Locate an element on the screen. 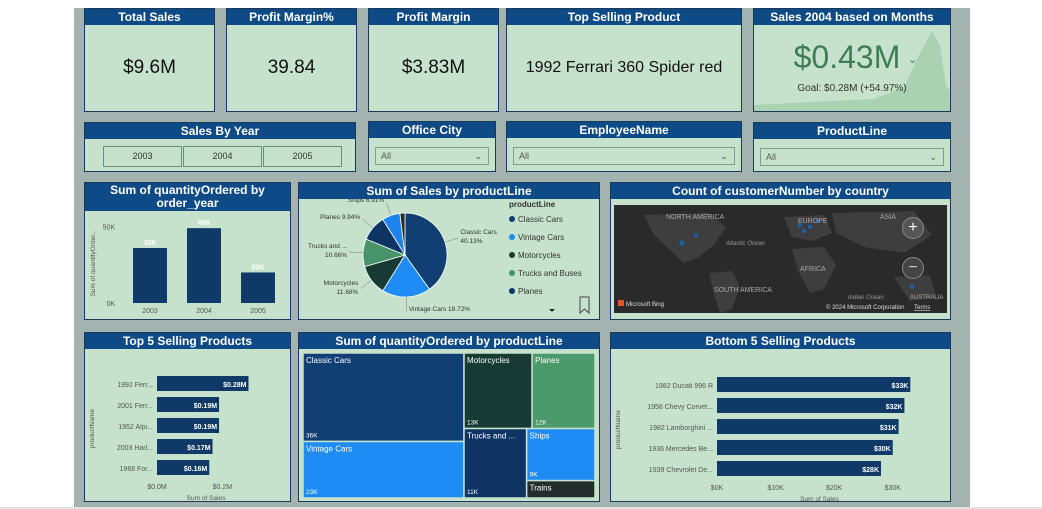 The image size is (1042, 509). legend-item: Planes is located at coordinates (530, 291).